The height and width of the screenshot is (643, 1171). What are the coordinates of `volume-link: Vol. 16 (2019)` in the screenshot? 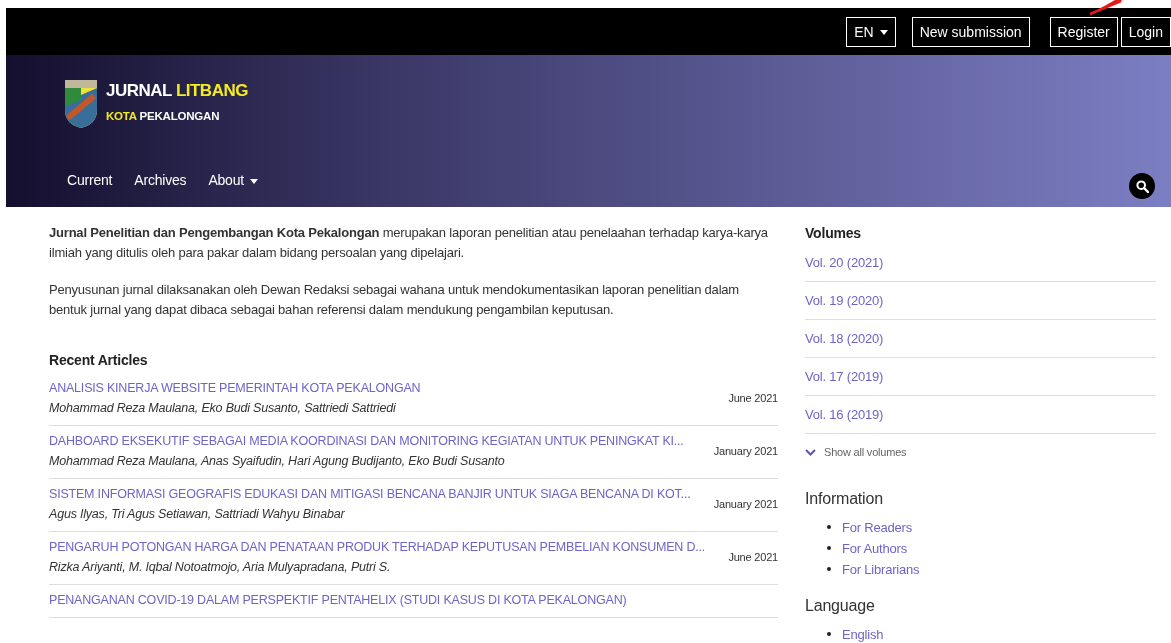 It's located at (844, 414).